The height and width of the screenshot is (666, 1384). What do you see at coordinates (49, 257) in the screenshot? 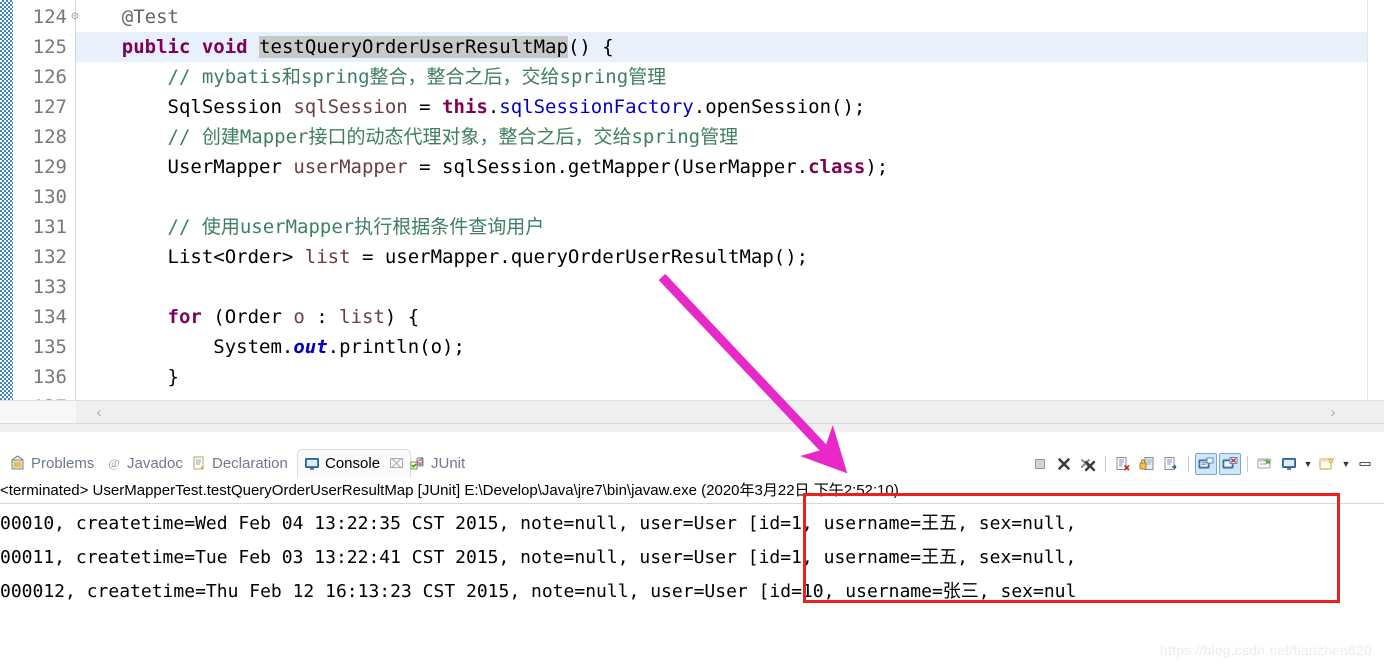
I see `line-number: 132` at bounding box center [49, 257].